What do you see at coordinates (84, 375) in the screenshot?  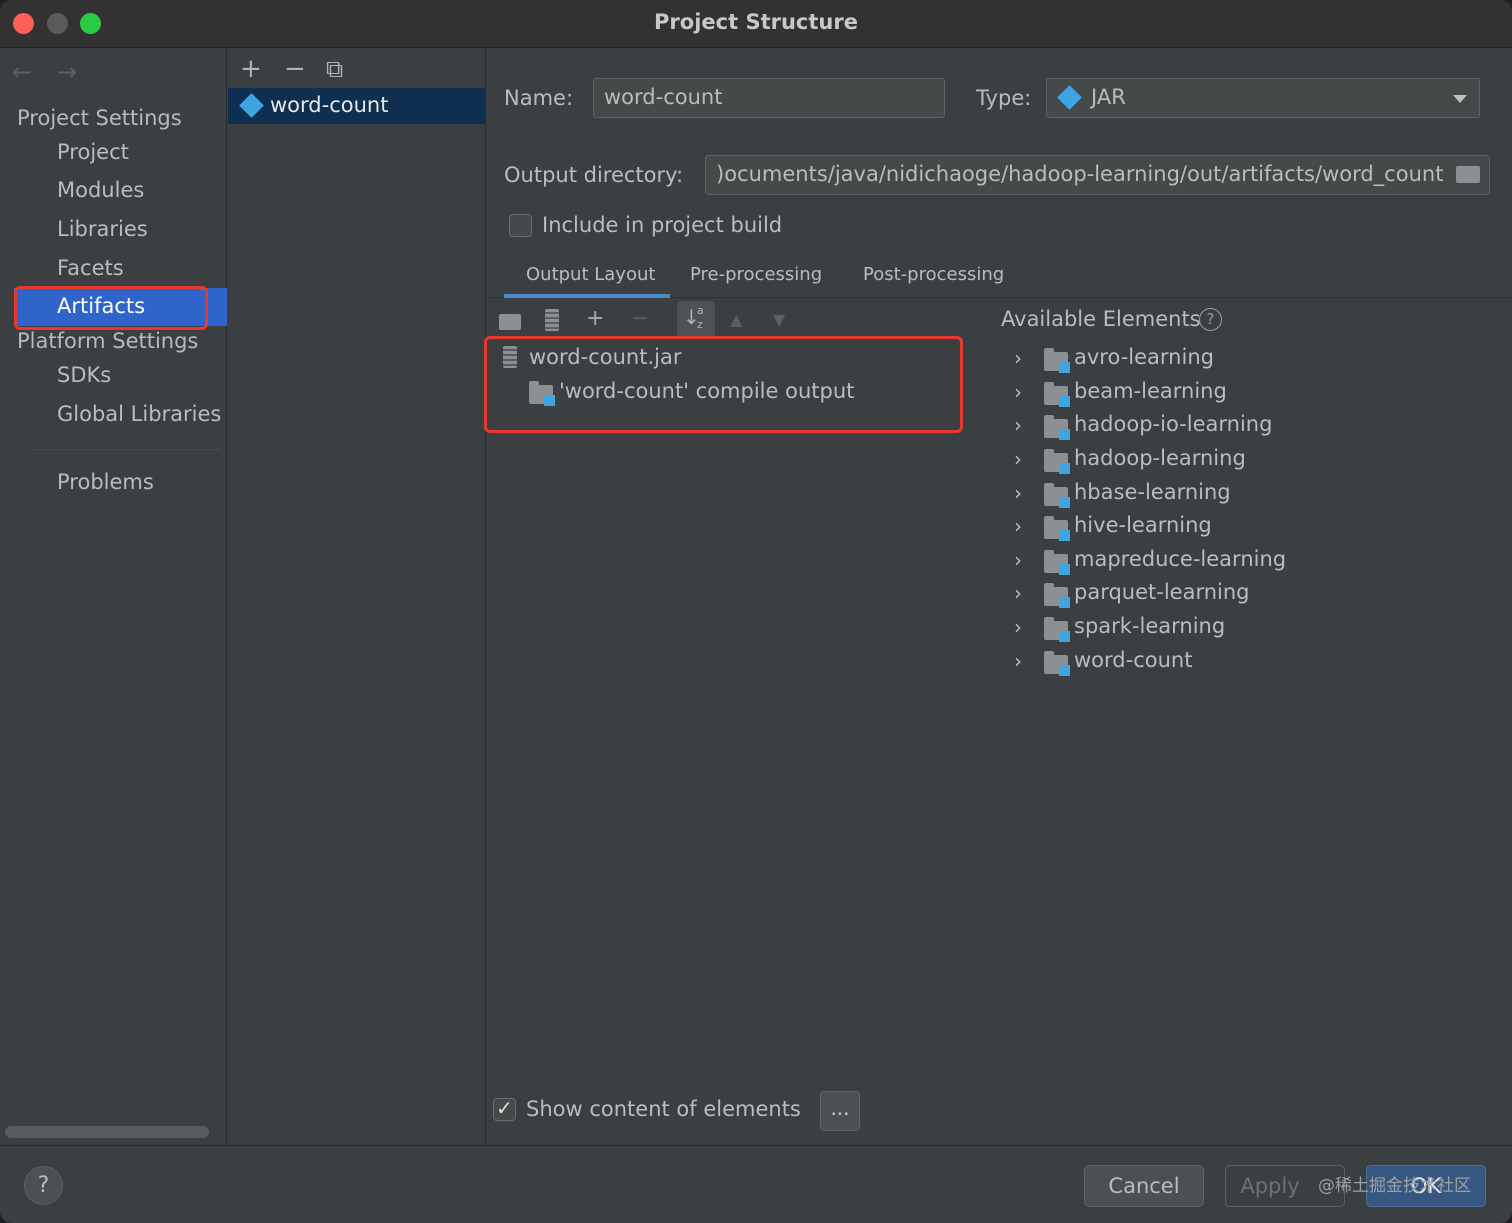 I see `sidebar-item-sdks: SDKs` at bounding box center [84, 375].